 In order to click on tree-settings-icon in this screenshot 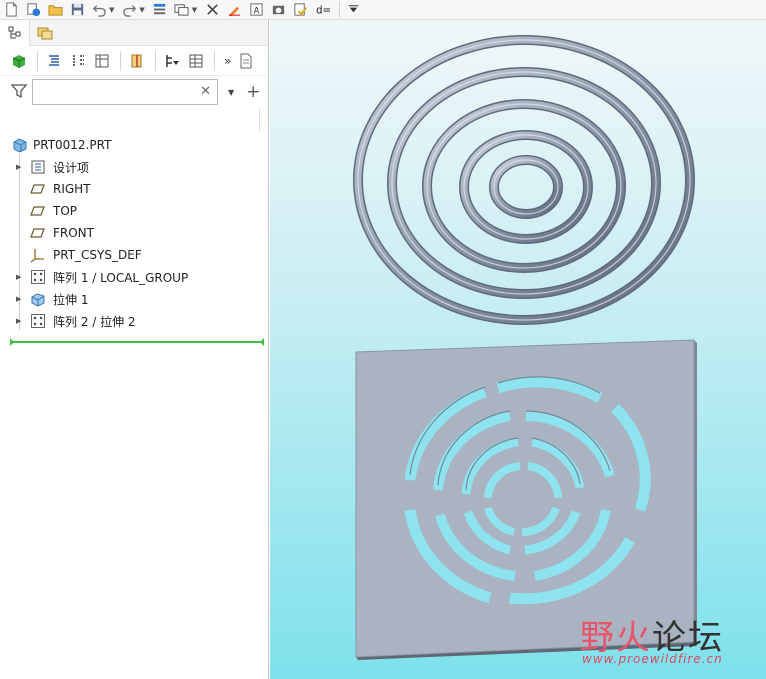, I will do `click(54, 61)`.